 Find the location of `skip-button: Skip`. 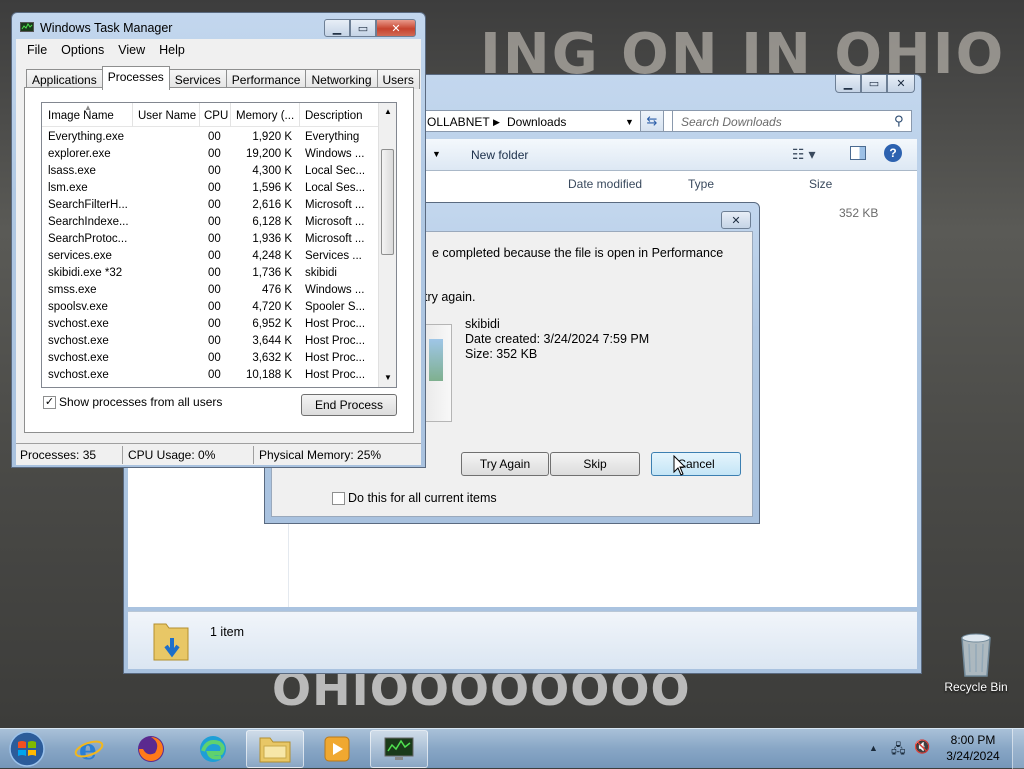

skip-button: Skip is located at coordinates (595, 464).